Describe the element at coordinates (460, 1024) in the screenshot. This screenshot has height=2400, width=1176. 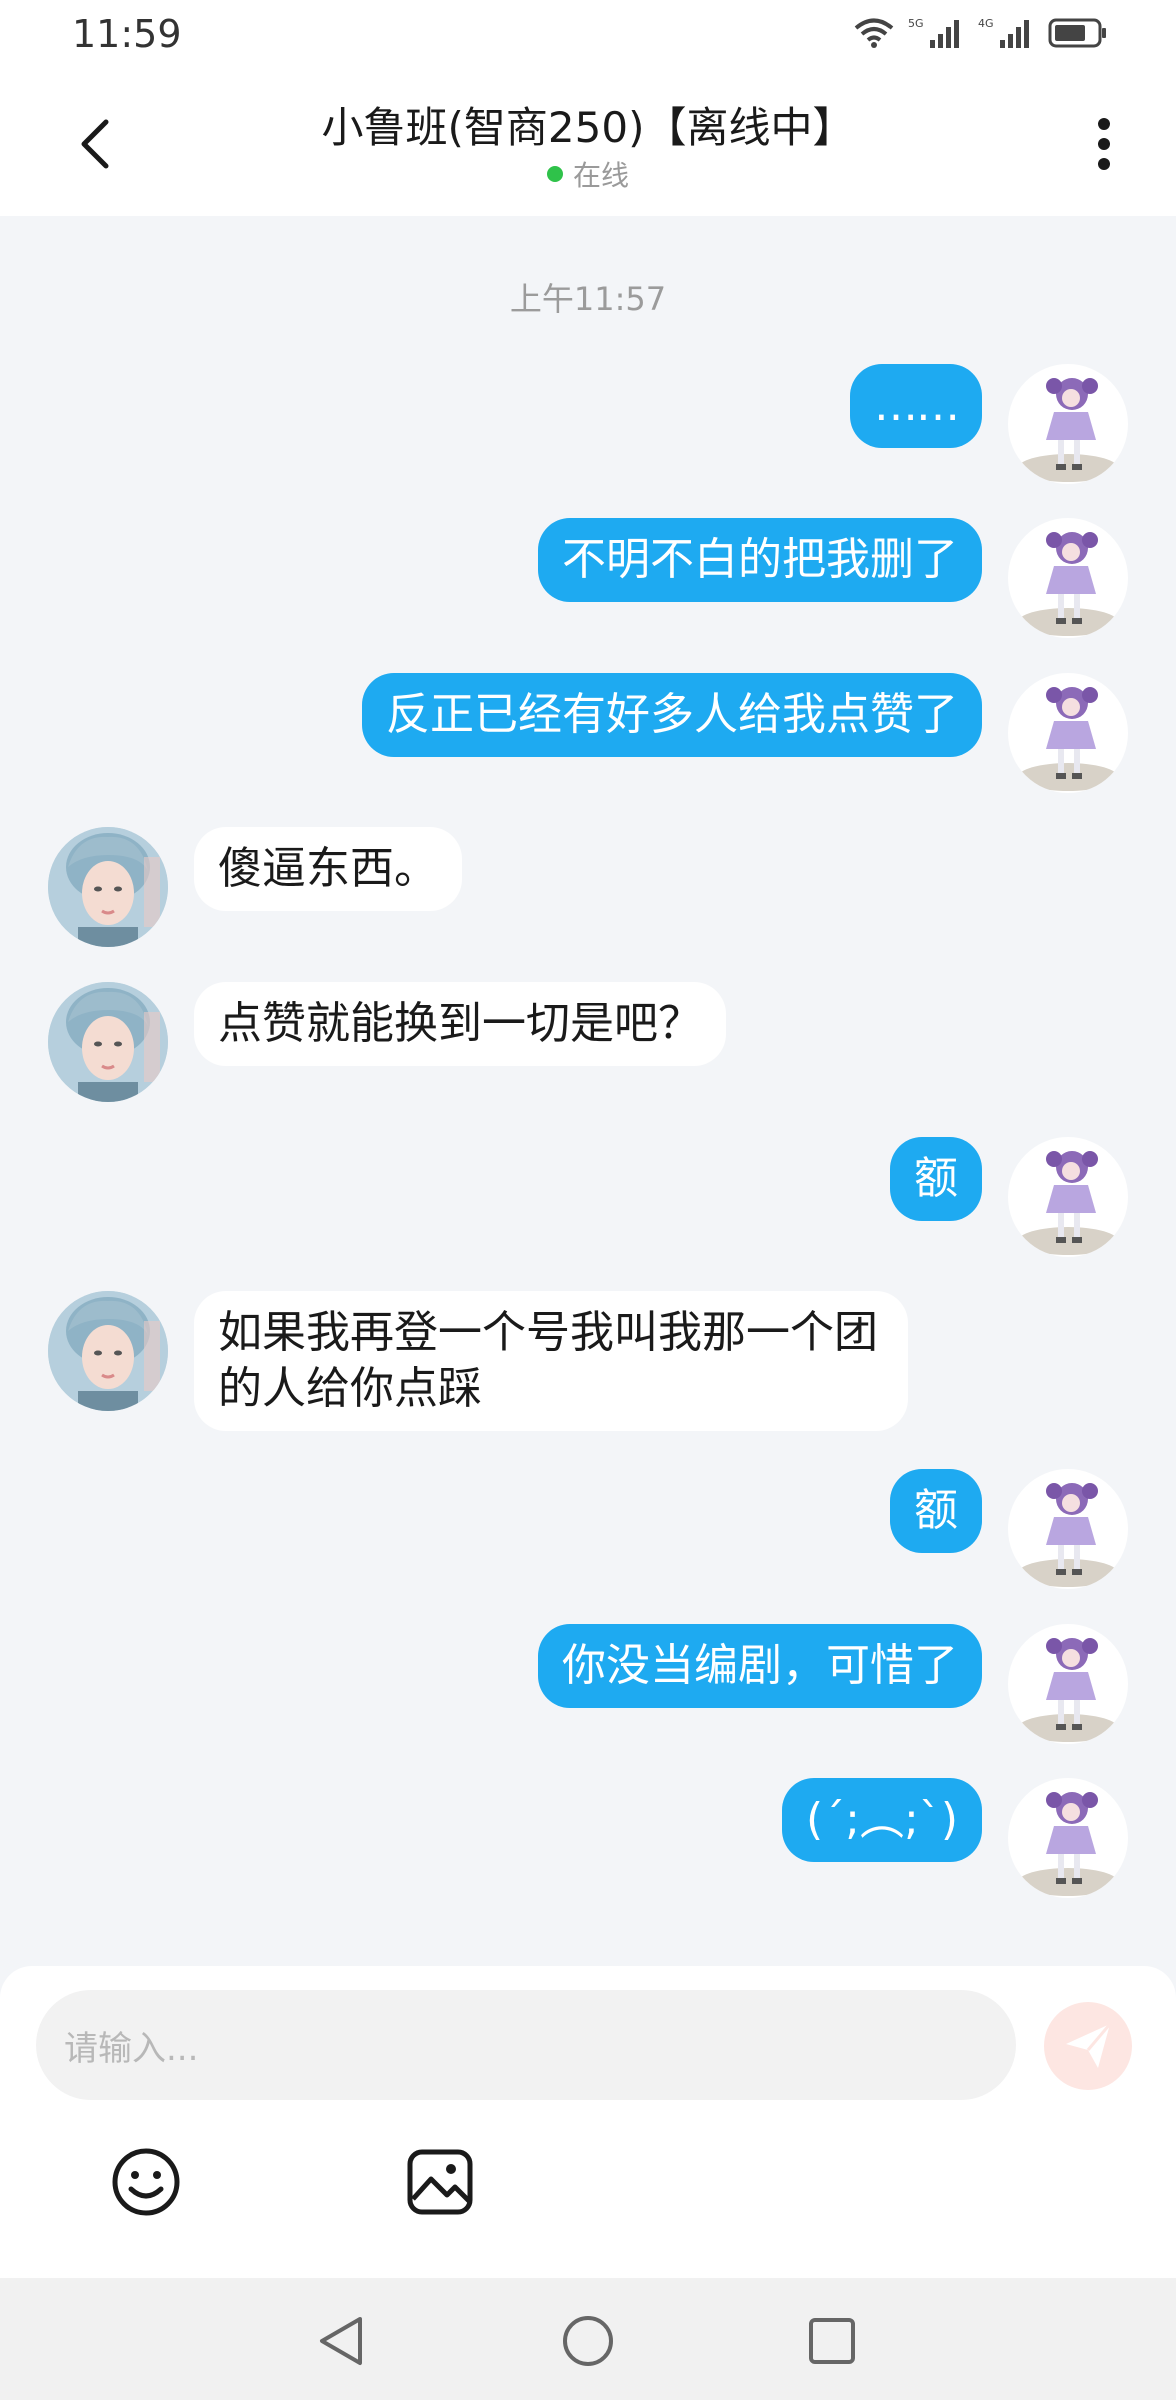
I see `message-bubble-received: 点赞就能换到一切是吧？` at that location.